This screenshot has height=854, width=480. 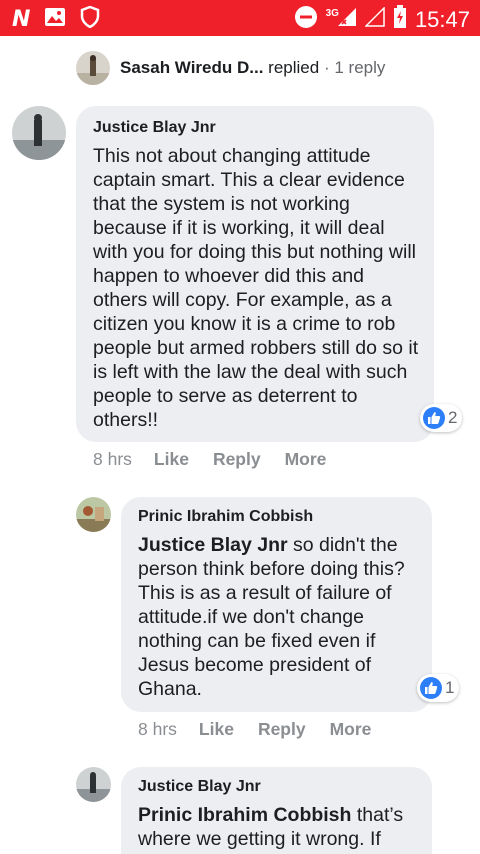 I want to click on signal-icon, so click(x=347, y=19).